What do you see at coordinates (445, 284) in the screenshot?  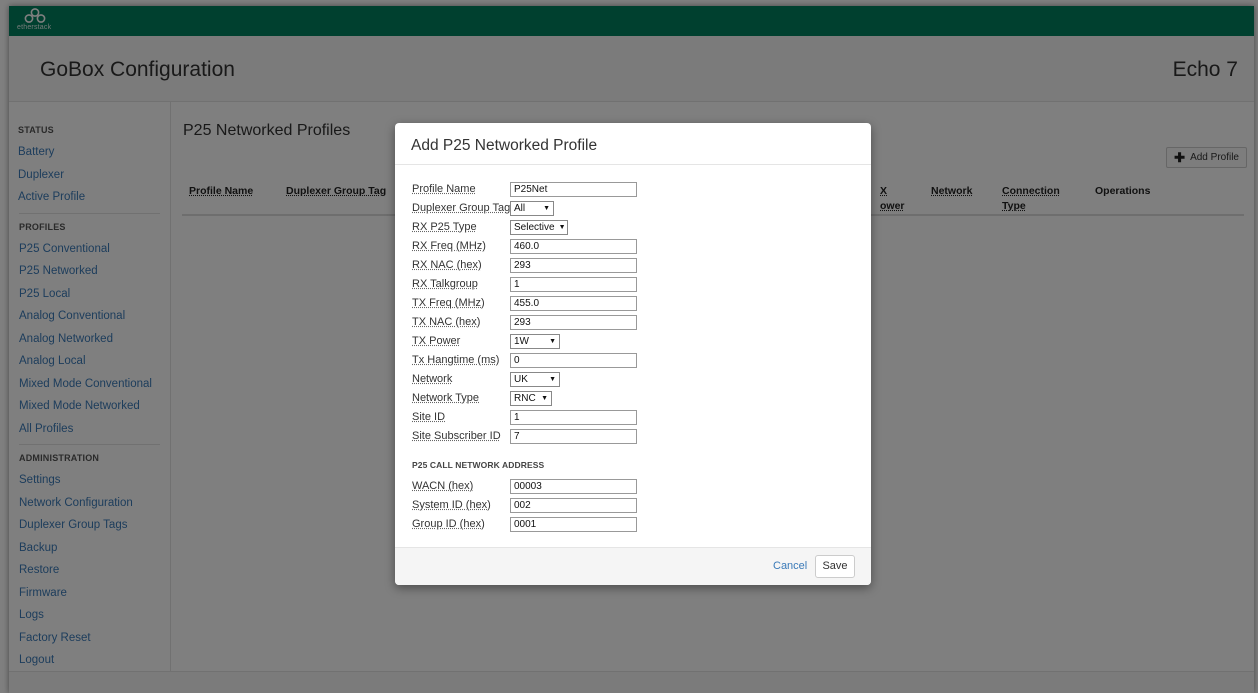 I see `field-label: RX Talkgroup` at bounding box center [445, 284].